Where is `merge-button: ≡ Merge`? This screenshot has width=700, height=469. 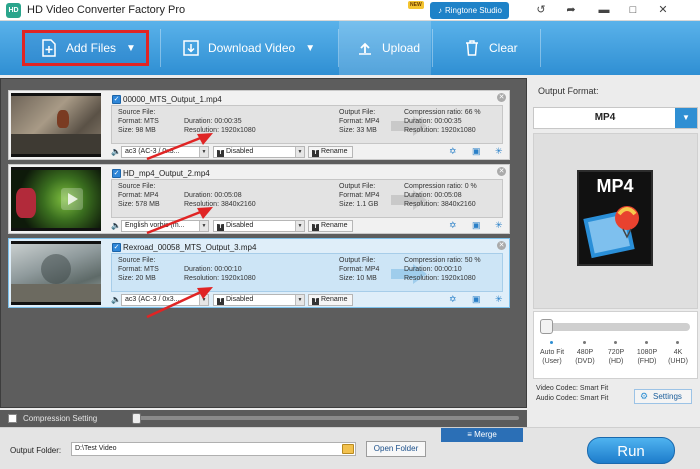 merge-button: ≡ Merge is located at coordinates (482, 435).